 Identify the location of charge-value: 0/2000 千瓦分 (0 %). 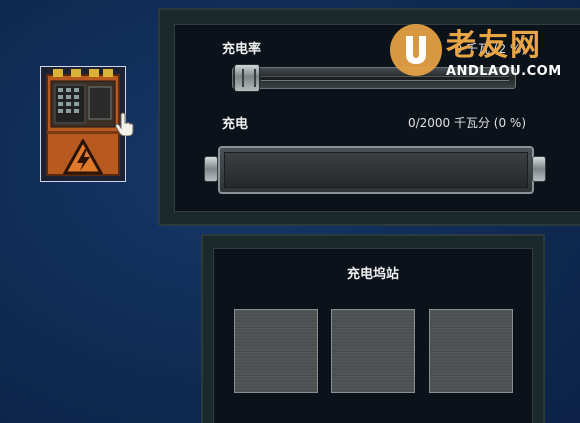
(466, 123).